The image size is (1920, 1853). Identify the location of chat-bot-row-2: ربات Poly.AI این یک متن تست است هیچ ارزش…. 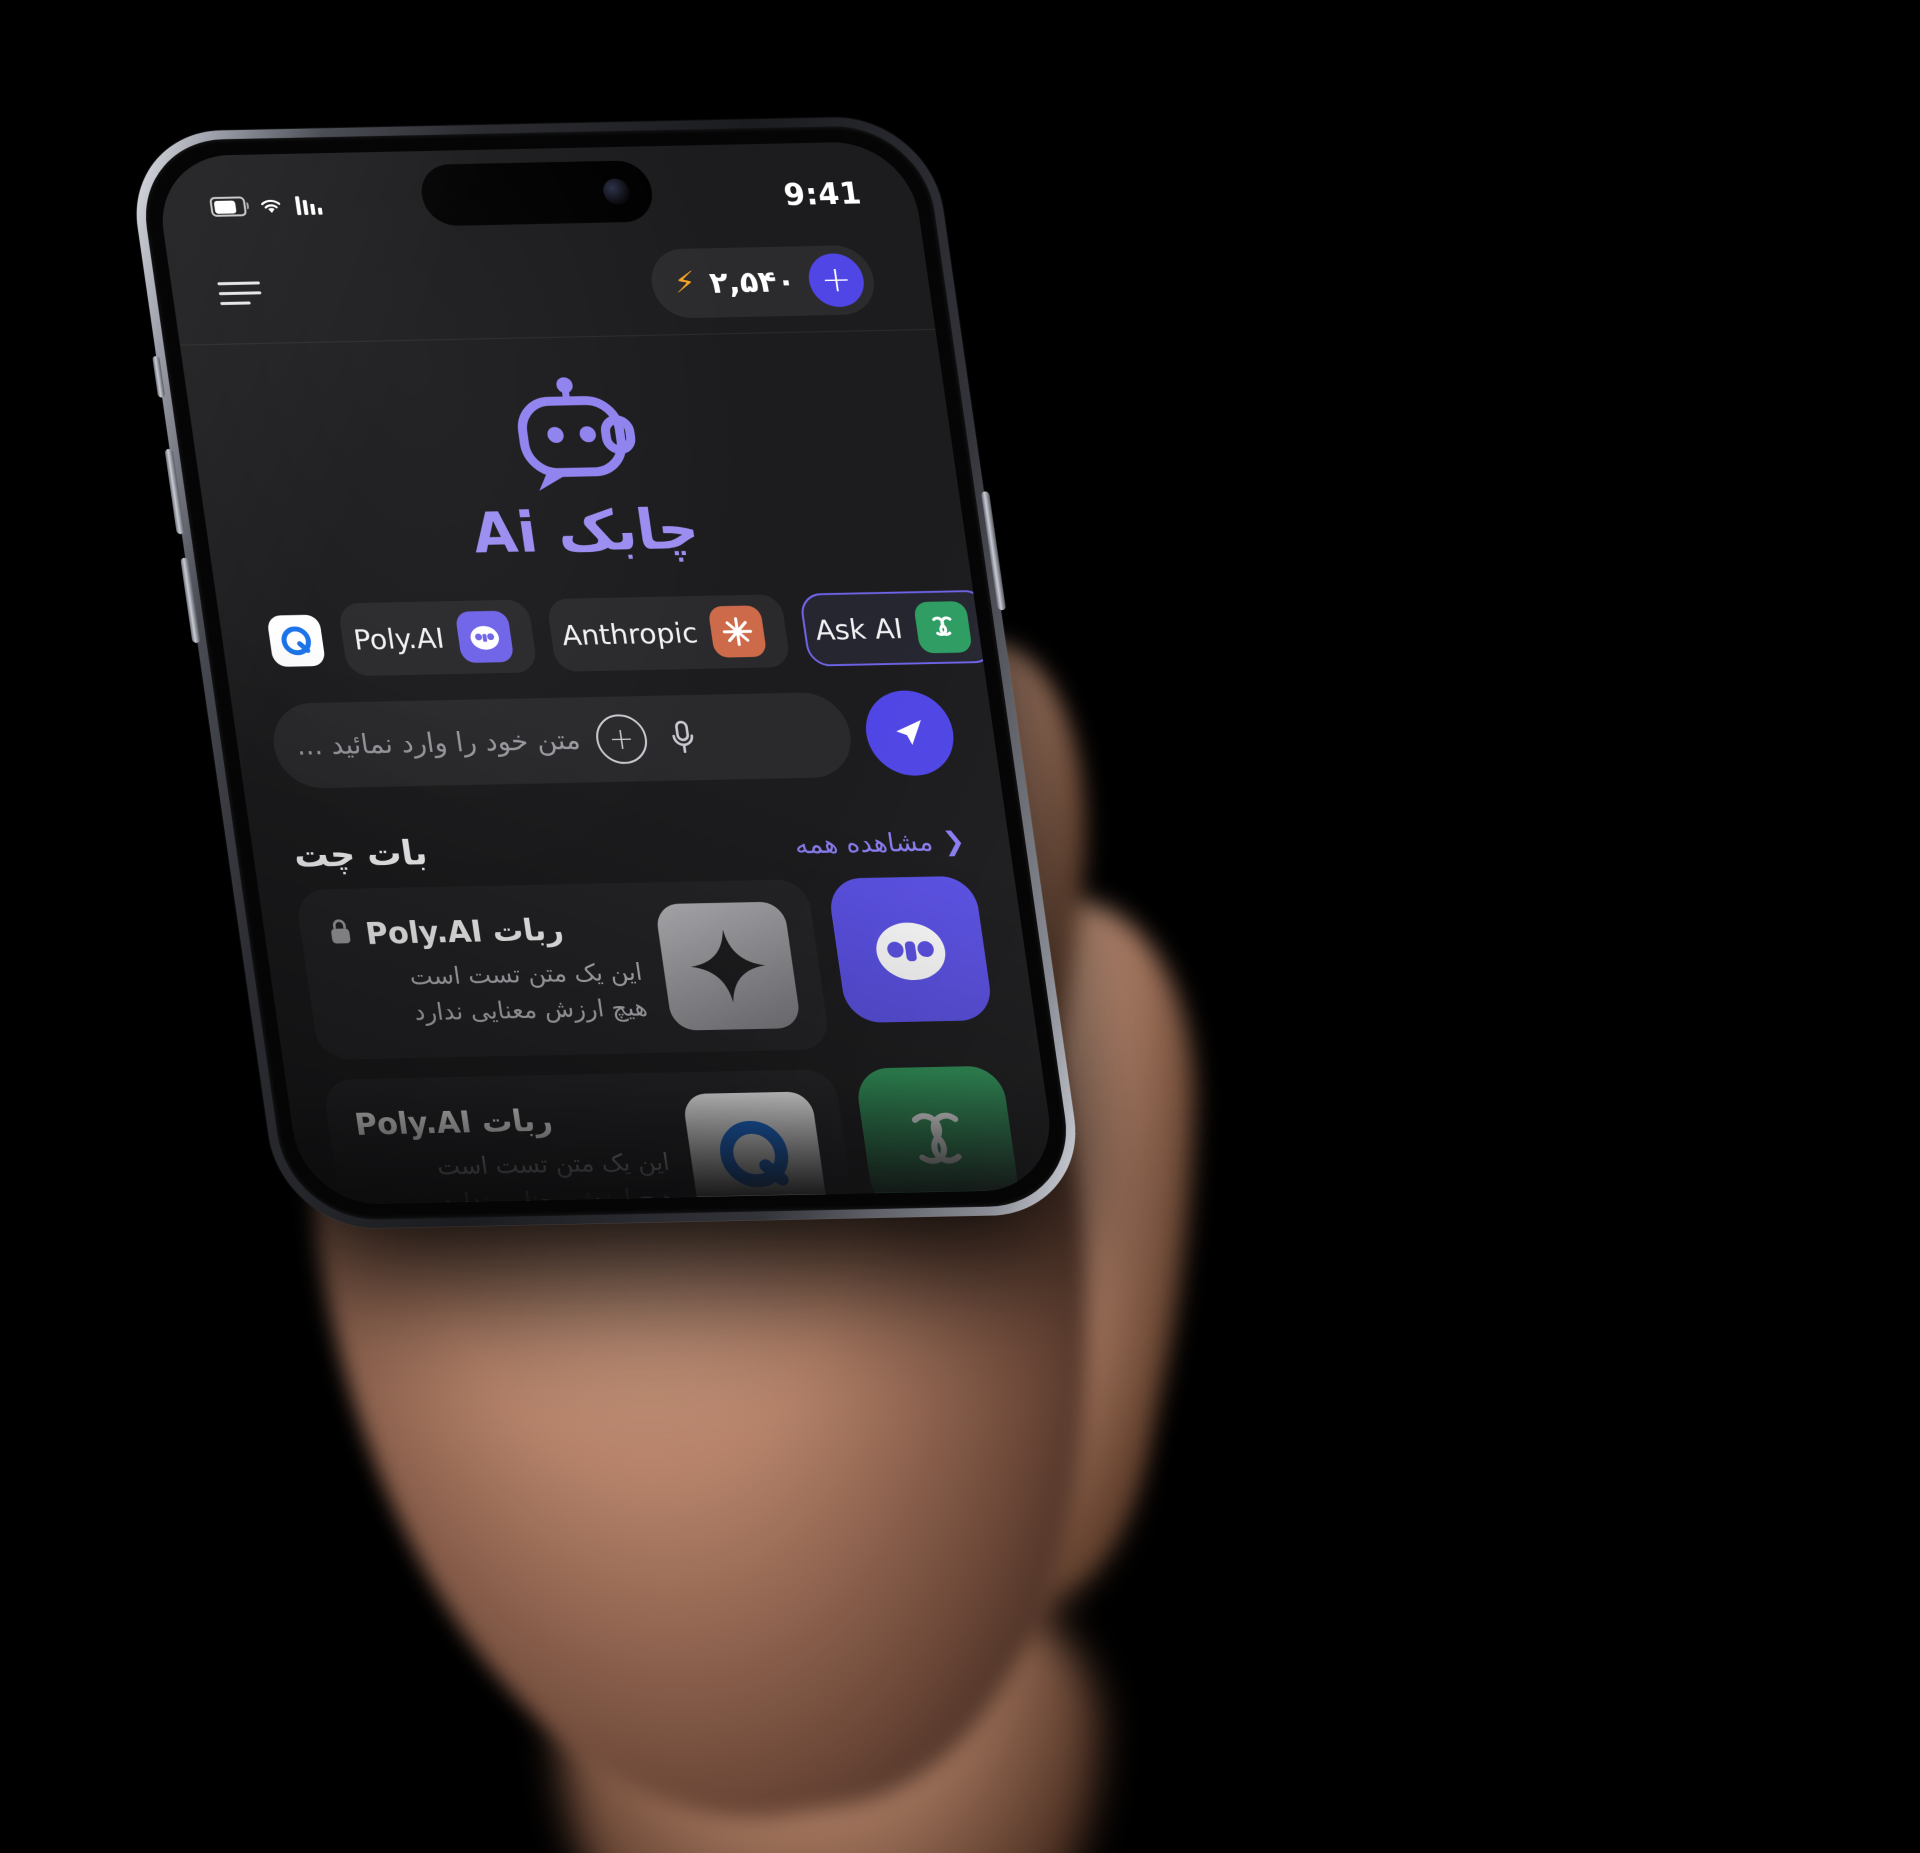
(672, 1135).